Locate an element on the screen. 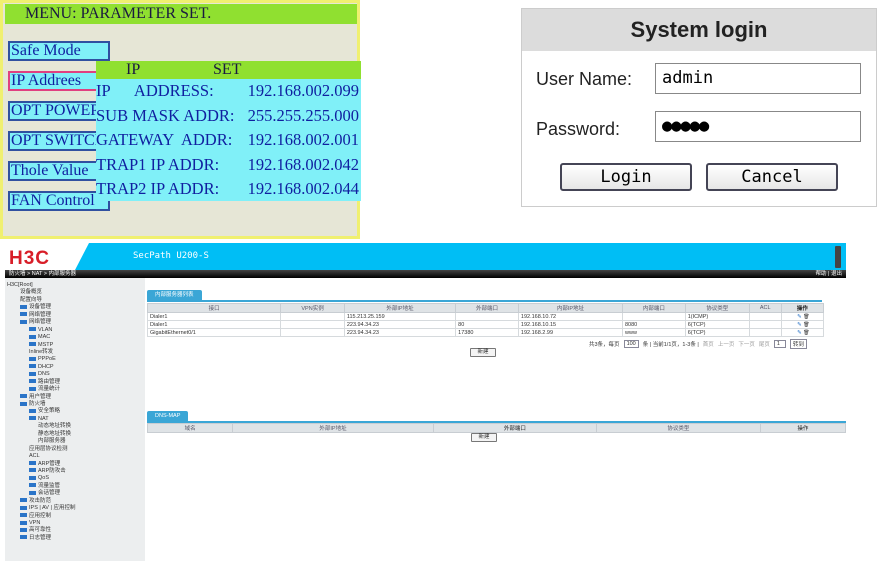  nav-tree-item: 路由管理 is located at coordinates (75, 382).